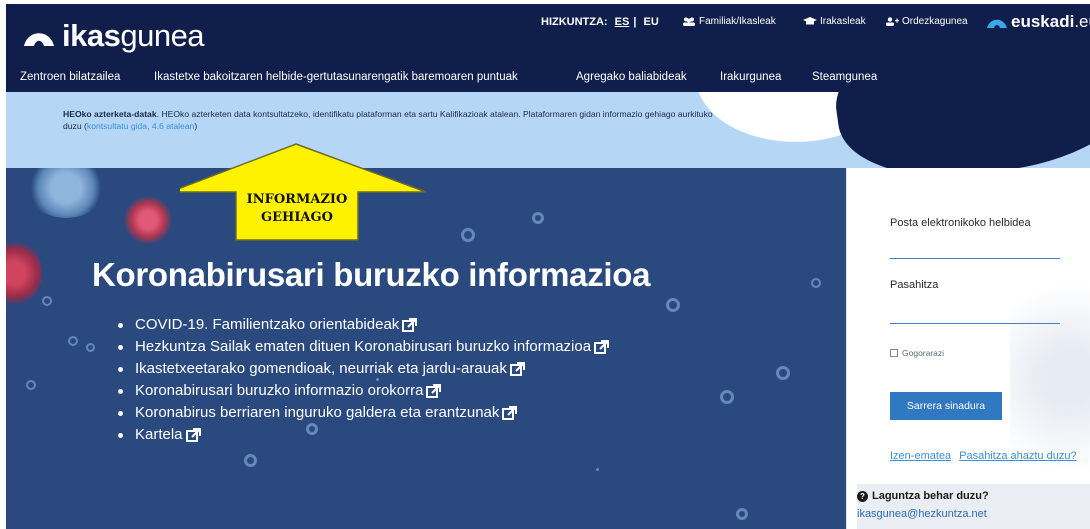  I want to click on checkbox-box, so click(894, 353).